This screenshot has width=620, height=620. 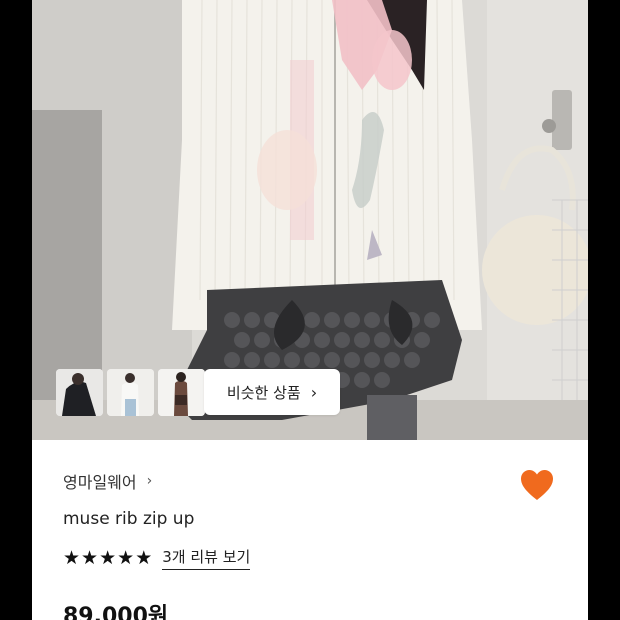 I want to click on star-rating: ★ ★ ★ ★ ★, so click(x=107, y=558).